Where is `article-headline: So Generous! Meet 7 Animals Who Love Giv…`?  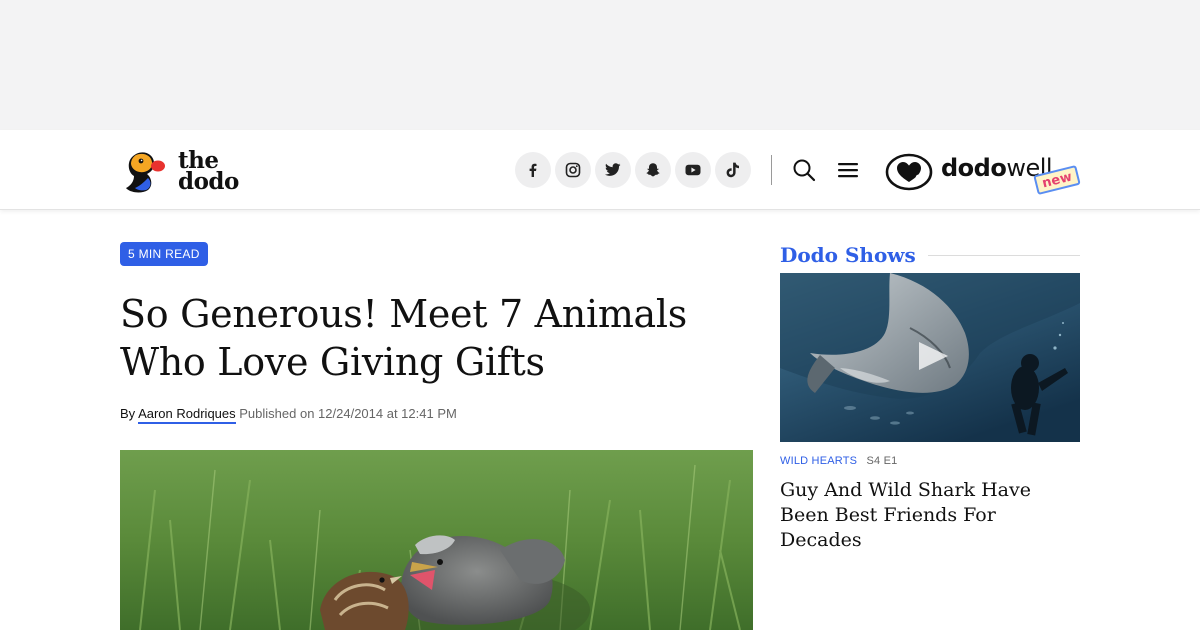 article-headline: So Generous! Meet 7 Animals Who Love Giv… is located at coordinates (430, 338).